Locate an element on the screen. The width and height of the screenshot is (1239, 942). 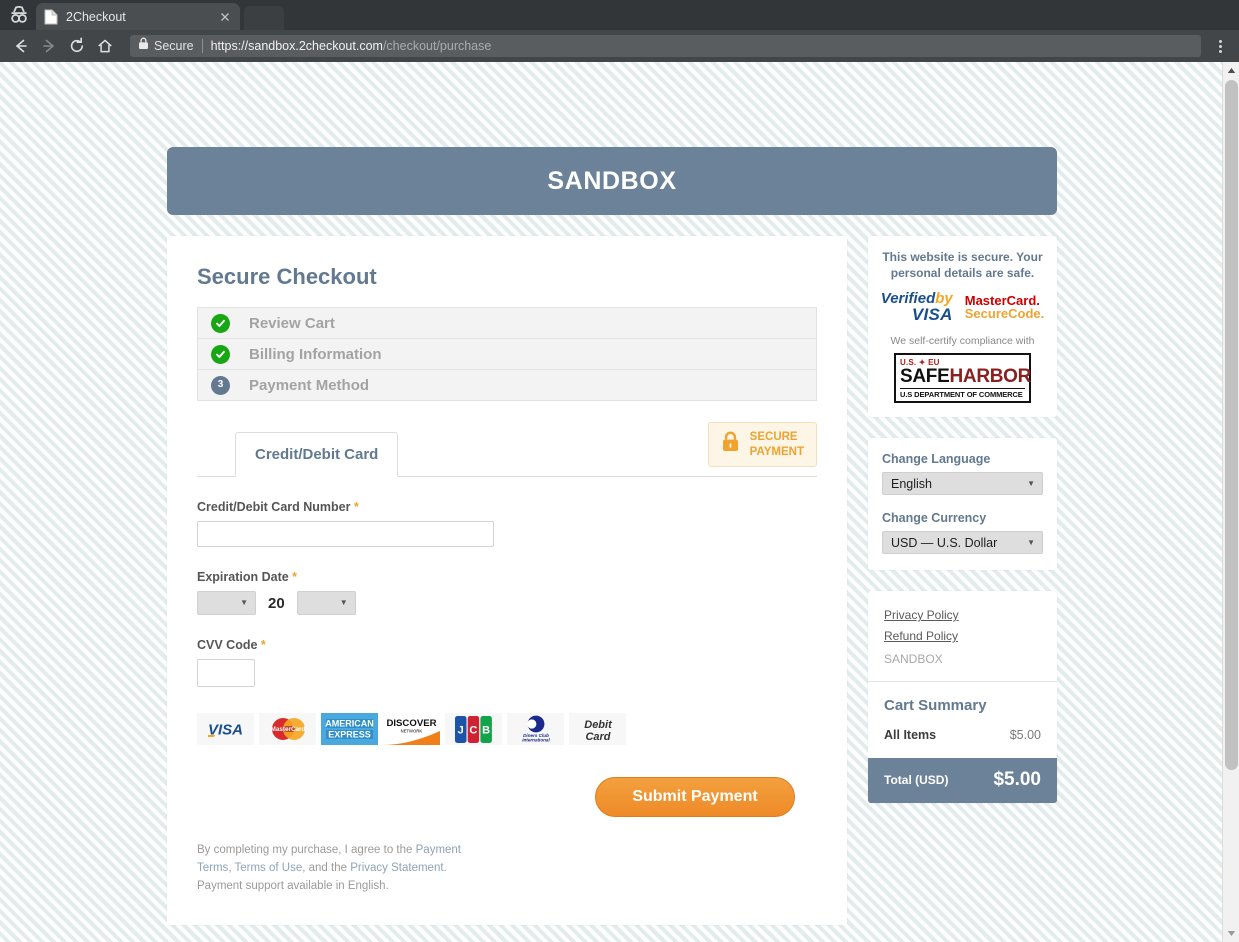
svg-text: J is located at coordinates (461, 730).